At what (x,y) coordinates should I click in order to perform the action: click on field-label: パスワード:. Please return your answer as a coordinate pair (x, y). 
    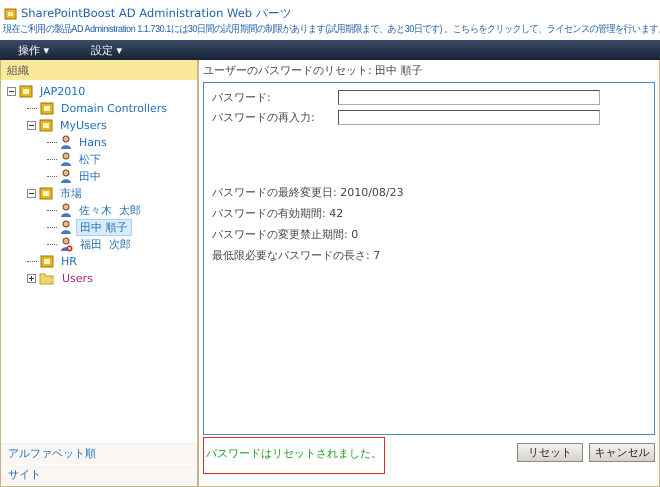
    Looking at the image, I should click on (242, 97).